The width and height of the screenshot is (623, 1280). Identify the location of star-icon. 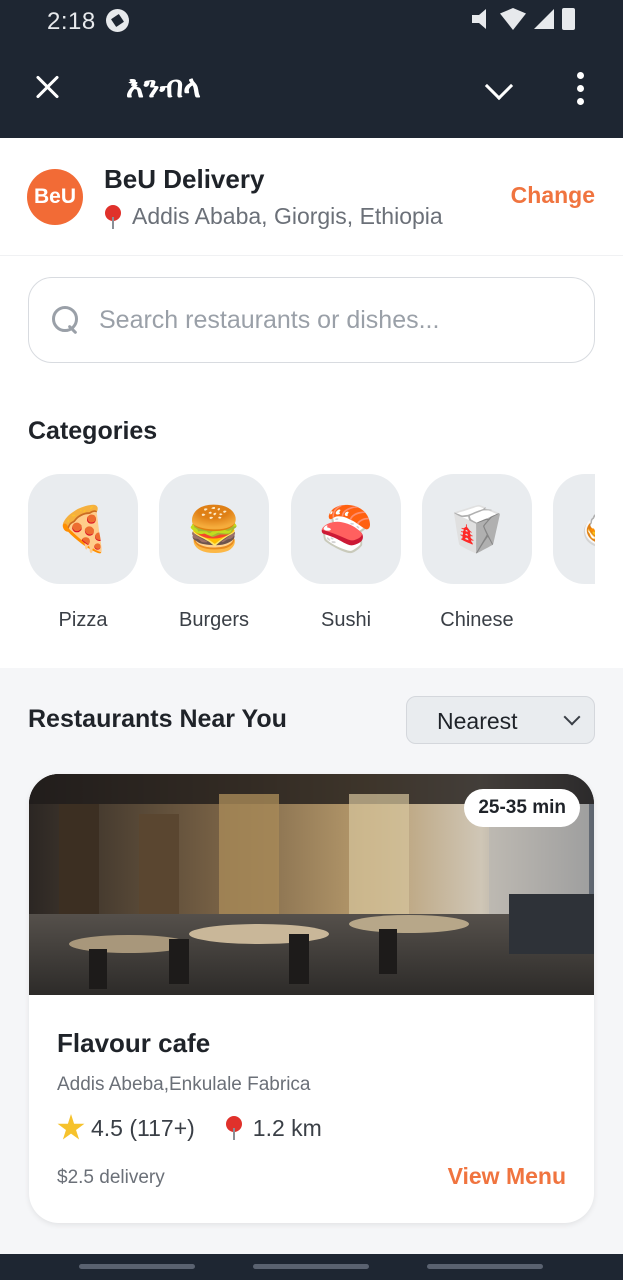
(71, 1127).